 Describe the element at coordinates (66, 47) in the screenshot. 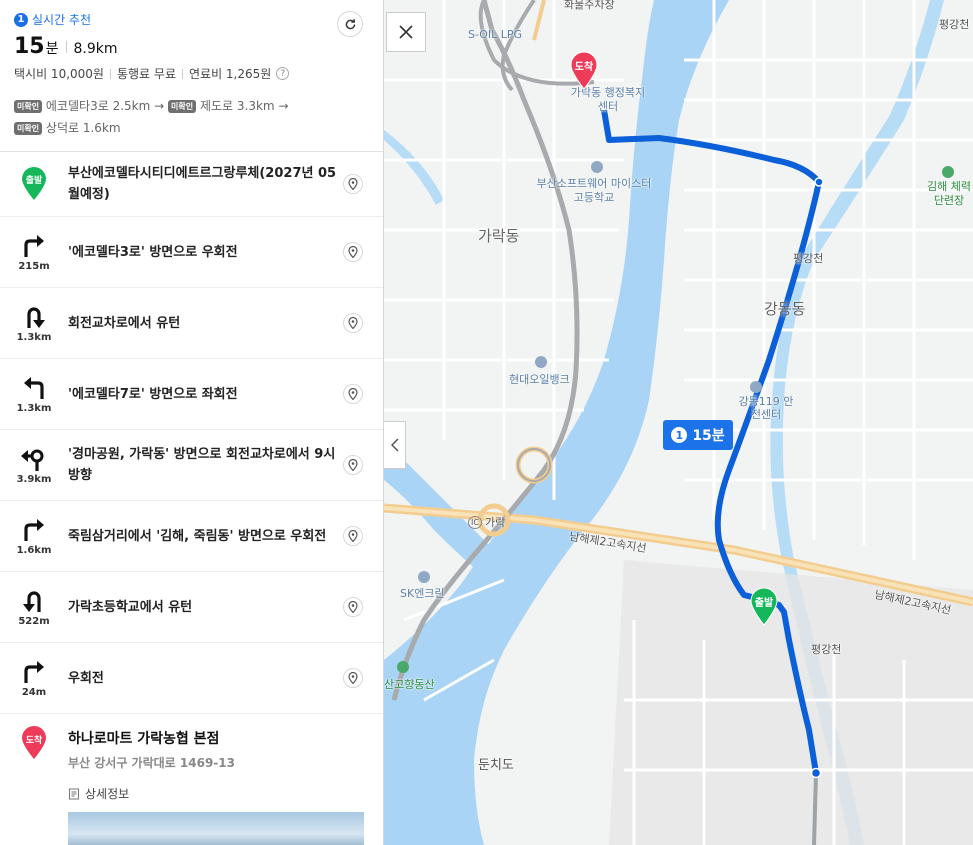

I see `divider` at that location.